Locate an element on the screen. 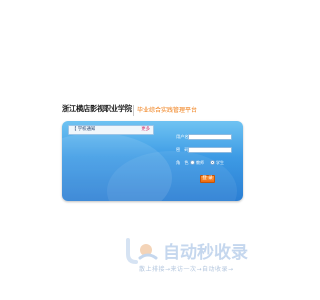  login-form: 用户名 密 码 角 色 教师 学生 登 录 is located at coordinates (205, 163).